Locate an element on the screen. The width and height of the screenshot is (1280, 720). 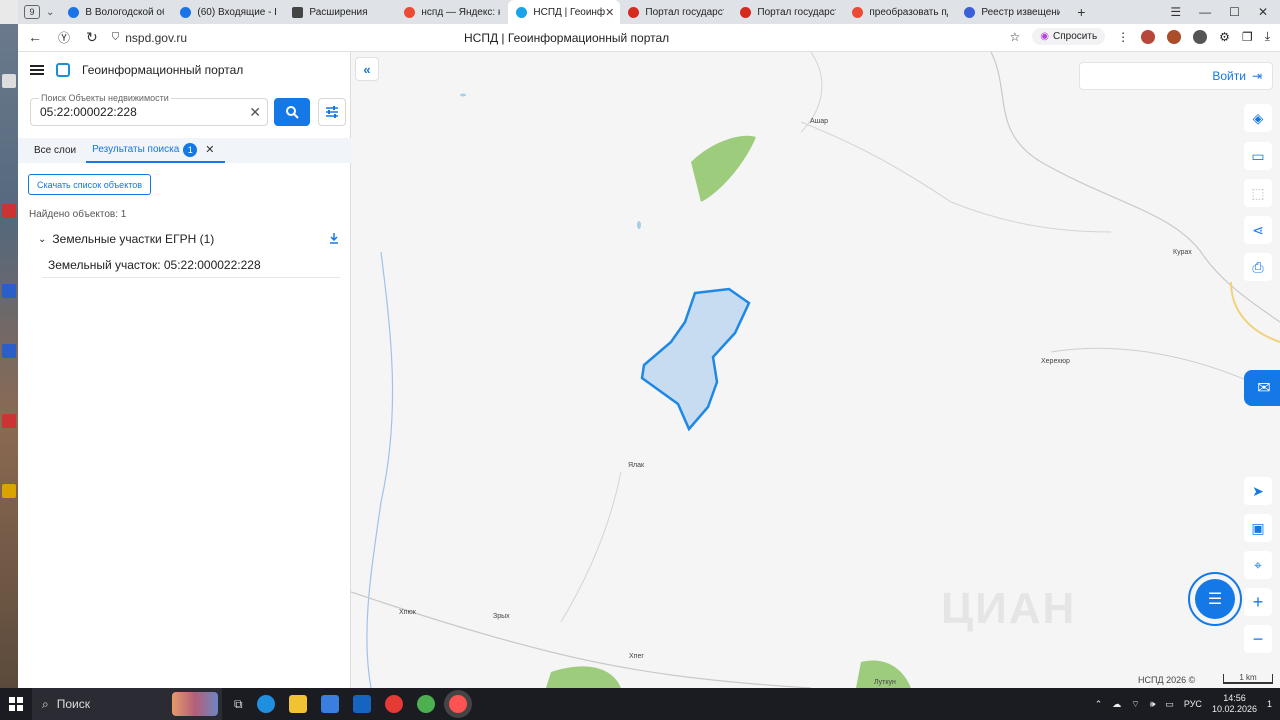
zoom-out-button: − is located at coordinates (1258, 639).